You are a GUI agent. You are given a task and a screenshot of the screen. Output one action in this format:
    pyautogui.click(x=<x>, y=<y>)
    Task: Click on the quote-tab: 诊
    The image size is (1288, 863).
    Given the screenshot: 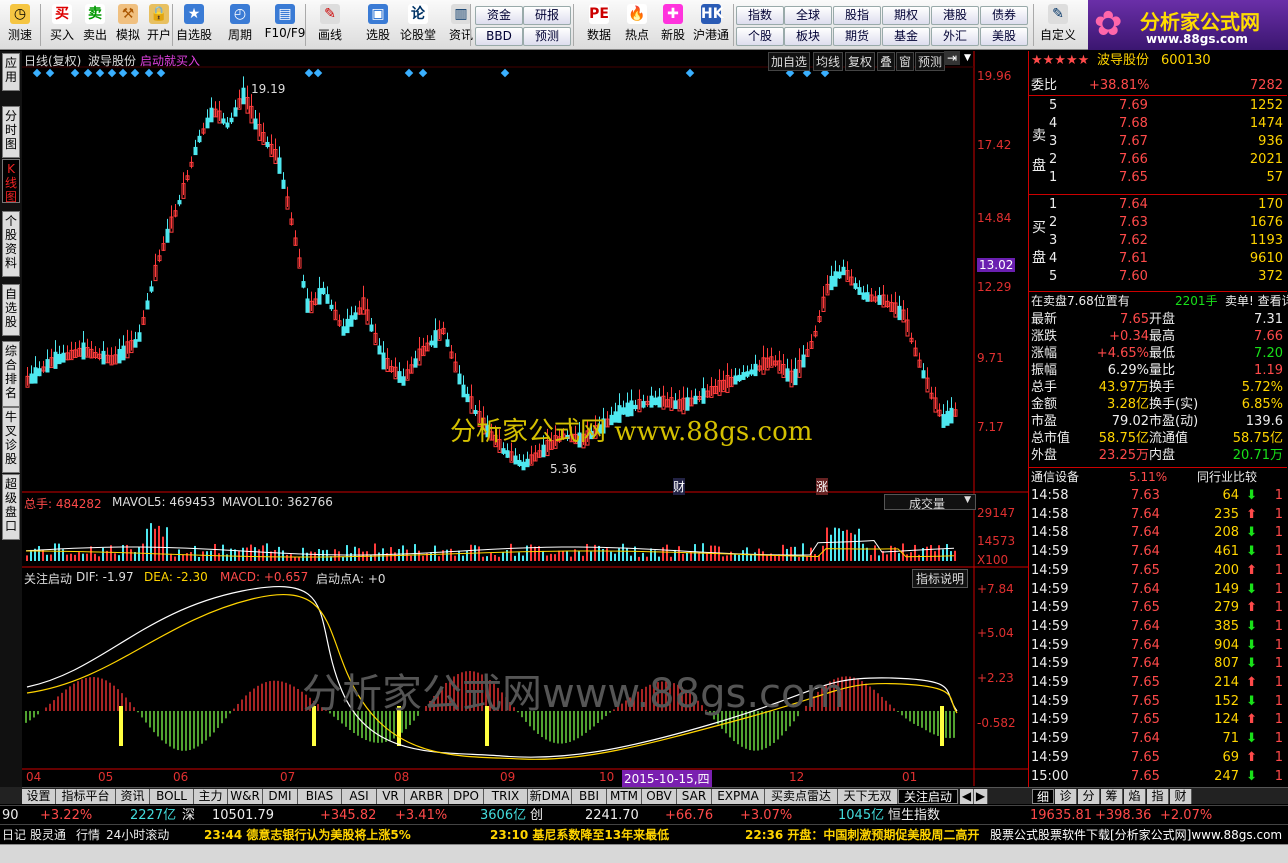 What is the action you would take?
    pyautogui.click(x=1066, y=796)
    